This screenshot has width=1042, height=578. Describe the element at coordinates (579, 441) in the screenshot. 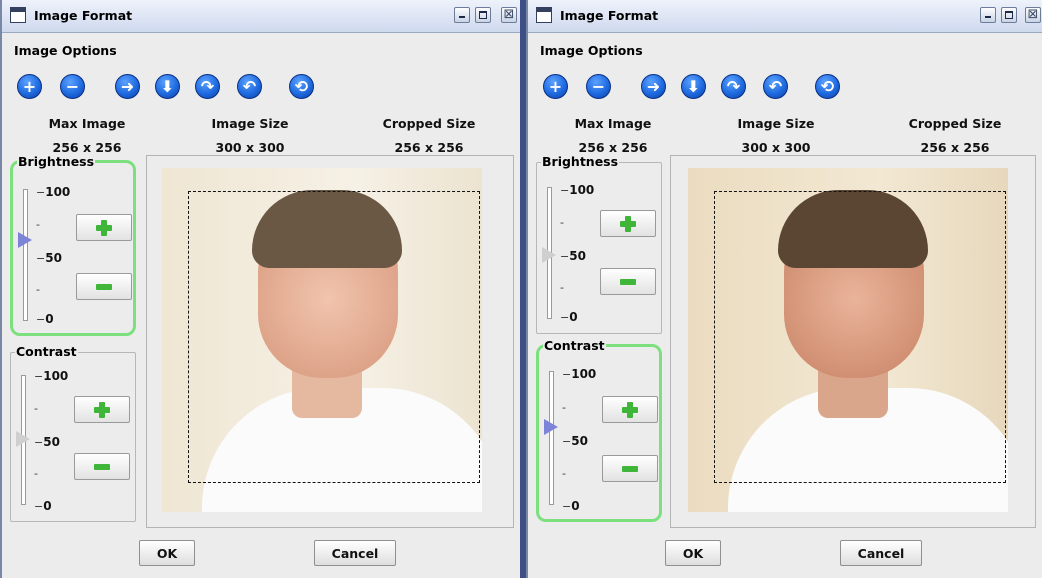

I see `contrast-tick-50: 50` at that location.